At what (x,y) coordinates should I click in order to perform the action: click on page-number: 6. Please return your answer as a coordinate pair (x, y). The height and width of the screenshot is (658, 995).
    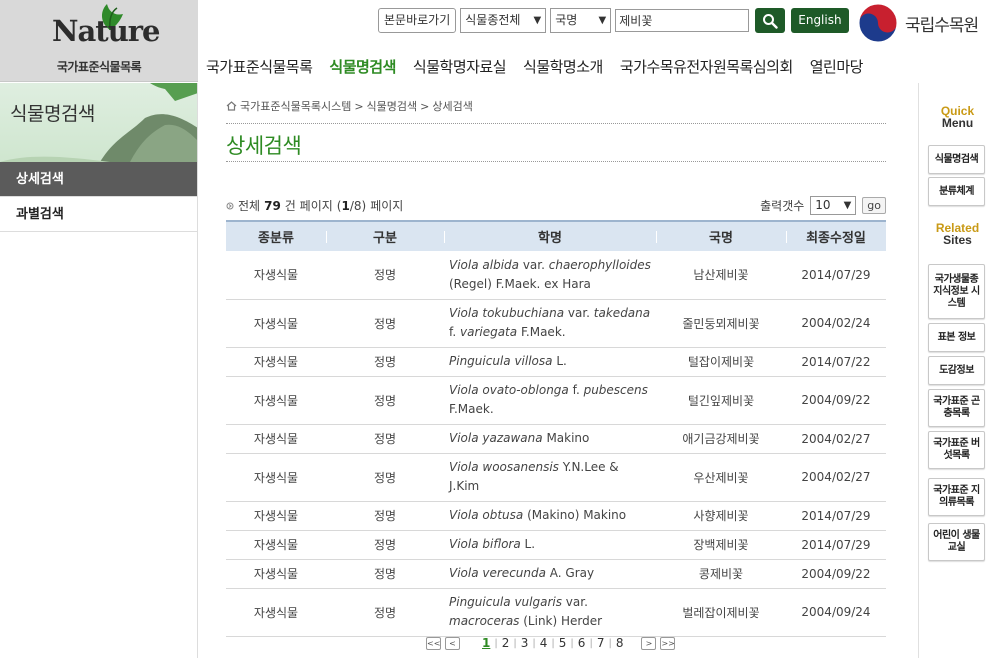
    Looking at the image, I should click on (582, 643).